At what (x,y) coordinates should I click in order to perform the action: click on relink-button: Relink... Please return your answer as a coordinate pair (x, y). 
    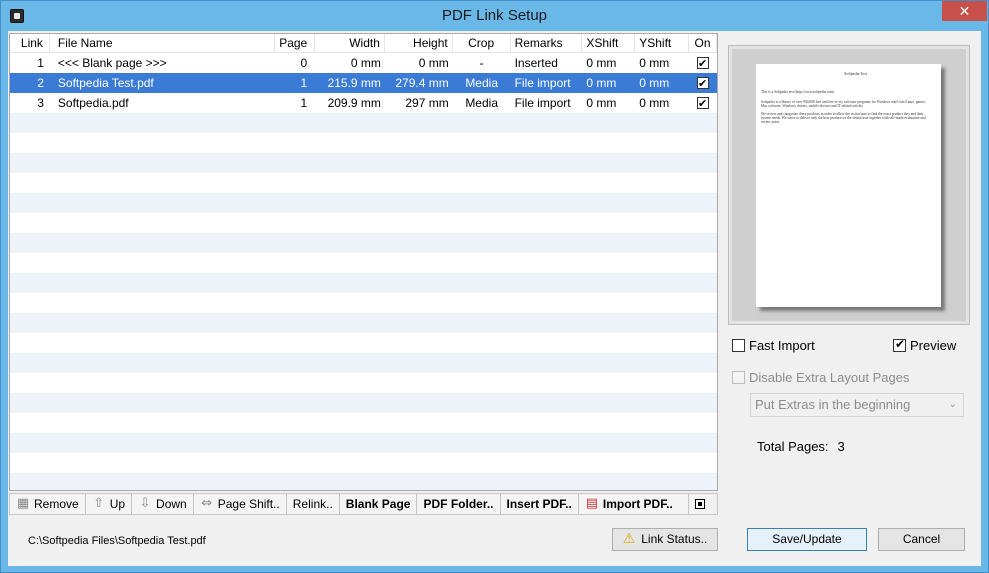
    Looking at the image, I should click on (313, 504).